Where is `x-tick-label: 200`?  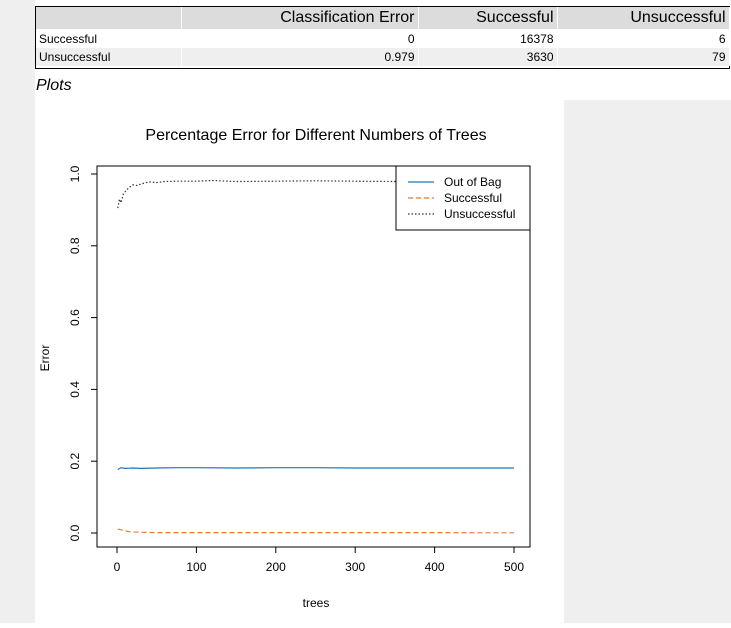
x-tick-label: 200 is located at coordinates (276, 567).